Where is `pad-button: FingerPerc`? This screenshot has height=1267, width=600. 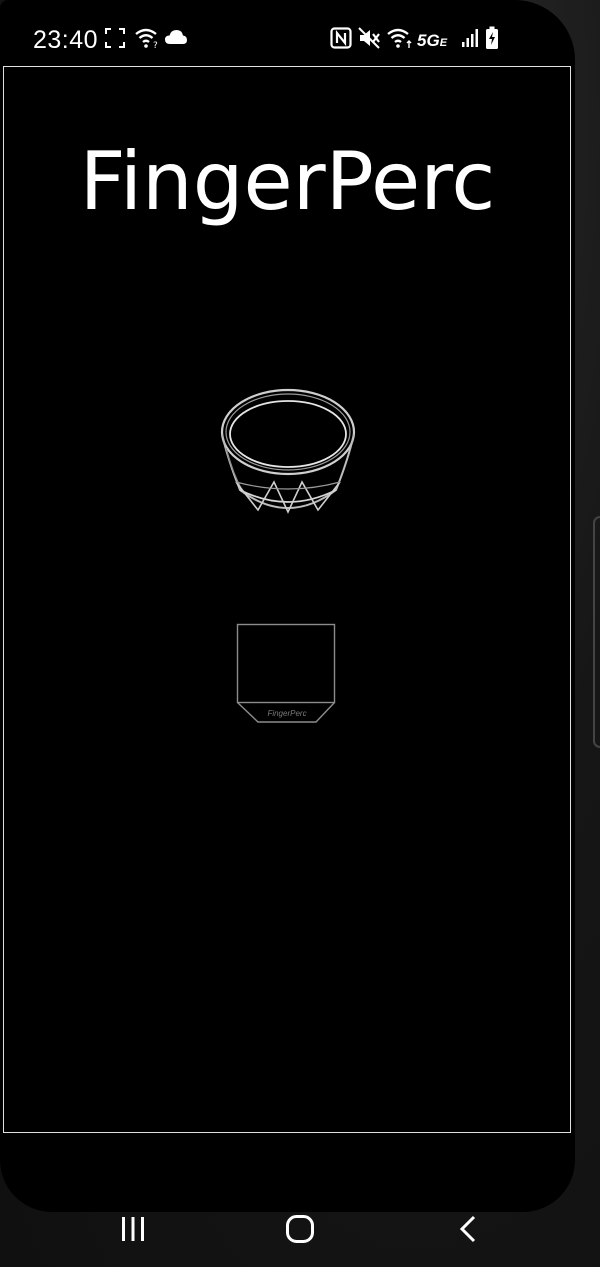
pad-button: FingerPerc is located at coordinates (287, 677).